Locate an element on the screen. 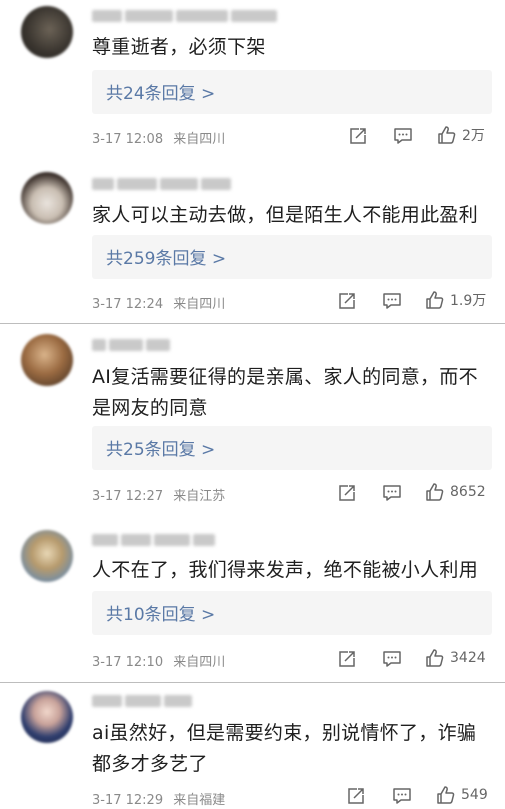  view-replies-button: 共10条回复 > is located at coordinates (292, 613).